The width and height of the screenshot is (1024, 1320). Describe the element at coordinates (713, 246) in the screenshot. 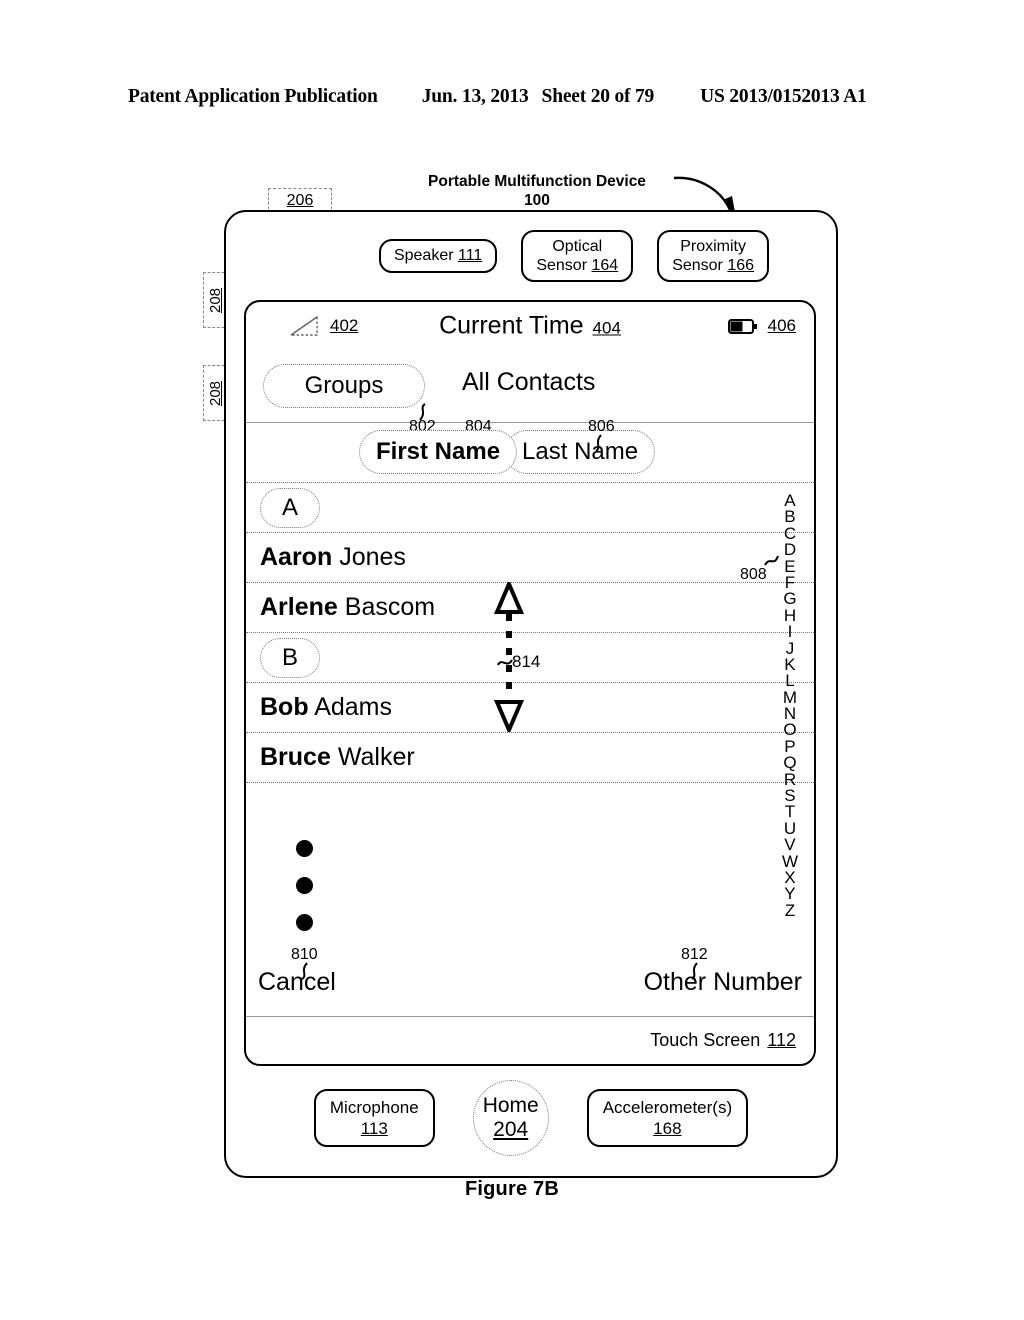

I see `proximity-sensor-label-line1: Proximity` at that location.